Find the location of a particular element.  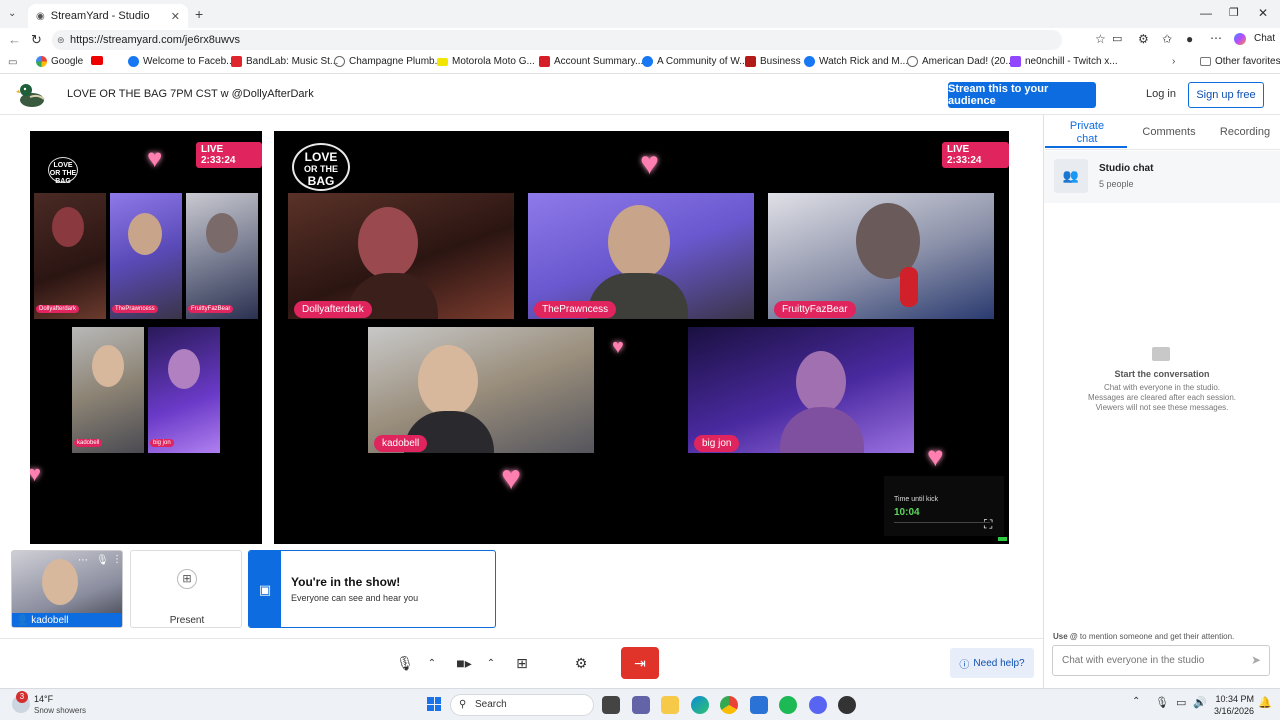

help-icon: ⓘ is located at coordinates (964, 665).